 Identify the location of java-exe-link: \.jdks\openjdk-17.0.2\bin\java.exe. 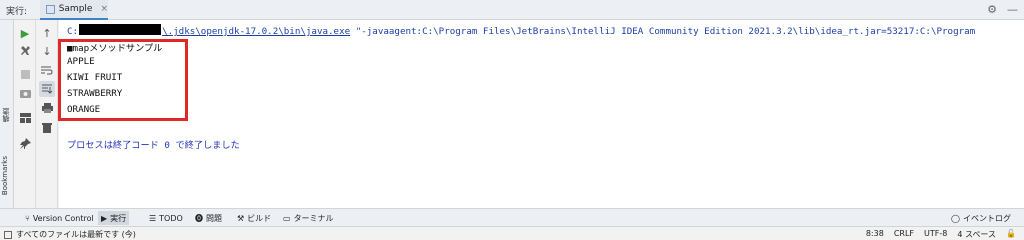
(256, 31).